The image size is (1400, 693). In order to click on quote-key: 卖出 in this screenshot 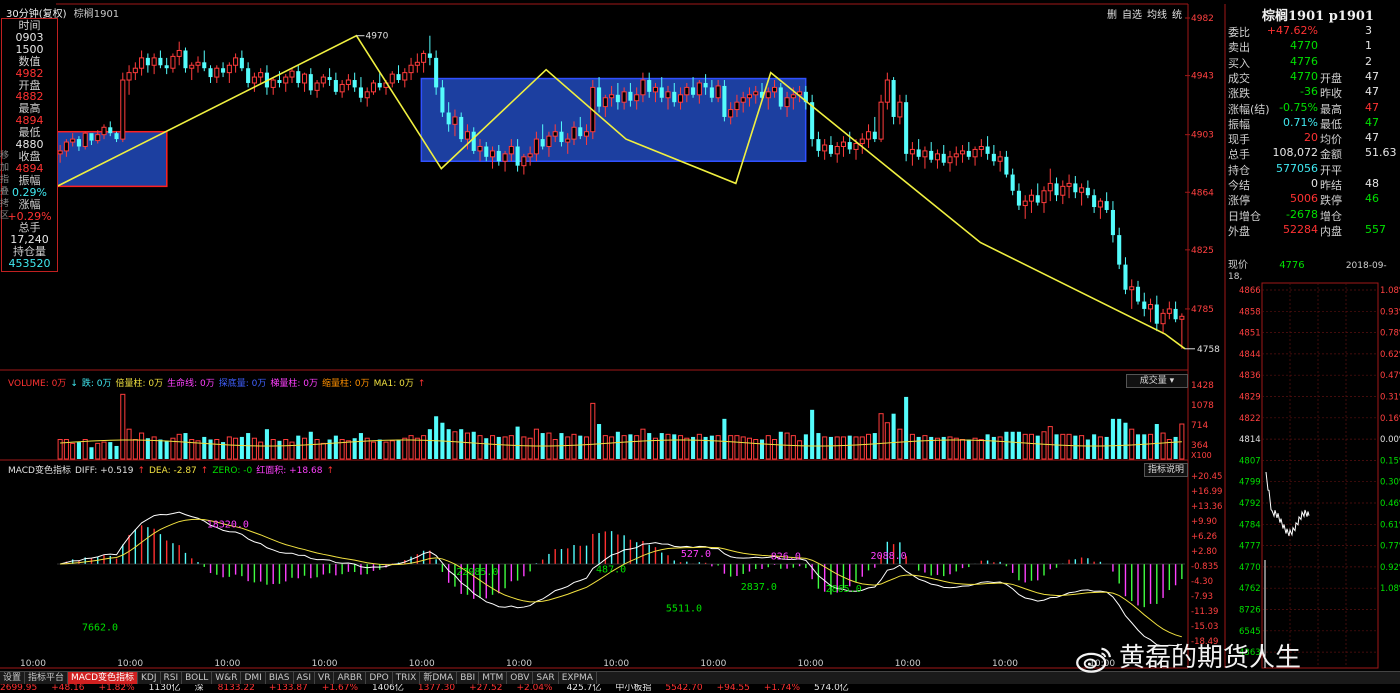, I will do `click(1239, 48)`.